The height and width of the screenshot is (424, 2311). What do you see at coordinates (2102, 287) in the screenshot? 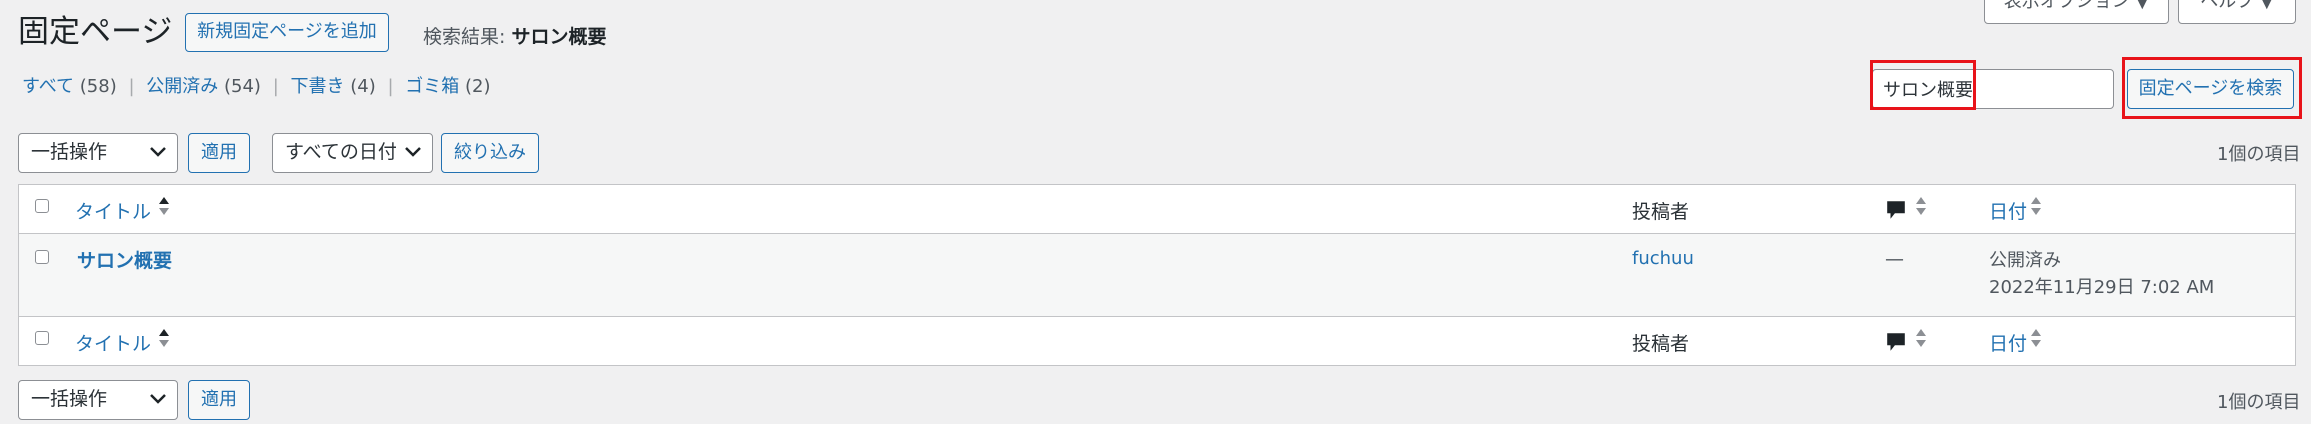
I see `post-date: 2022年11月29日 7:02 AM` at bounding box center [2102, 287].